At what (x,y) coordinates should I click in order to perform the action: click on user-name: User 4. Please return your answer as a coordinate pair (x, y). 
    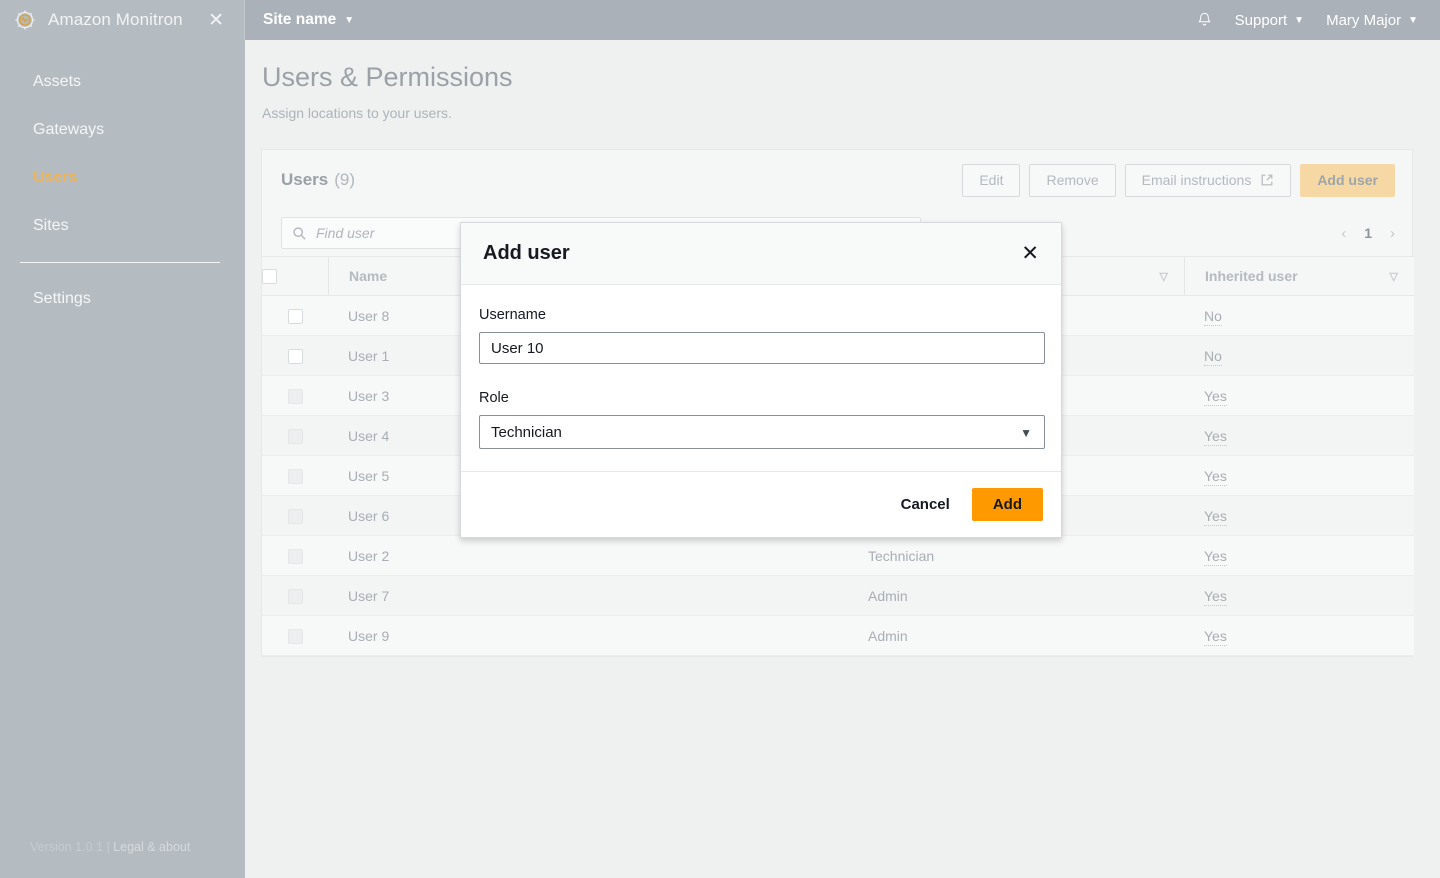
    Looking at the image, I should click on (369, 435).